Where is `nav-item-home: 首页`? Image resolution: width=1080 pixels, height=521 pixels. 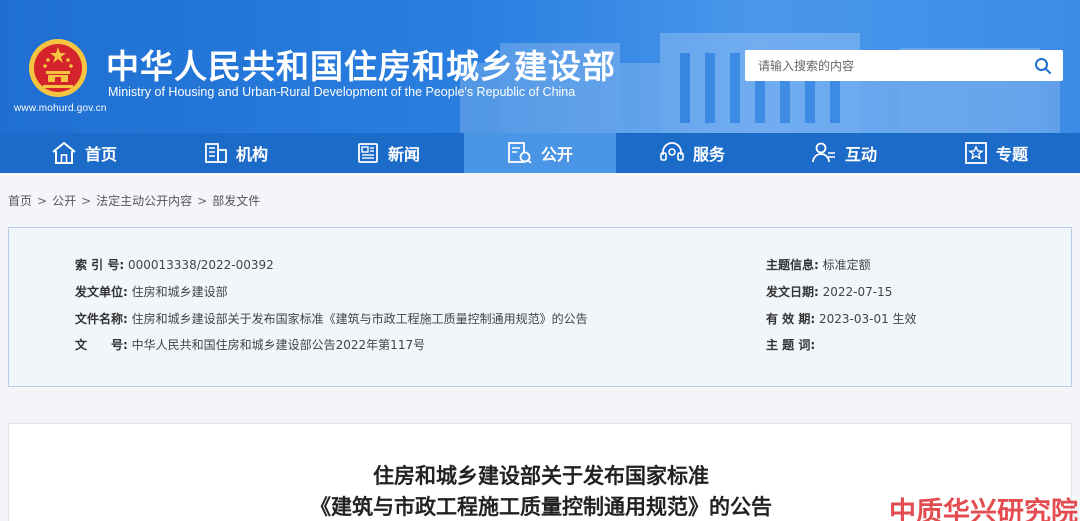
nav-item-home: 首页 is located at coordinates (84, 153).